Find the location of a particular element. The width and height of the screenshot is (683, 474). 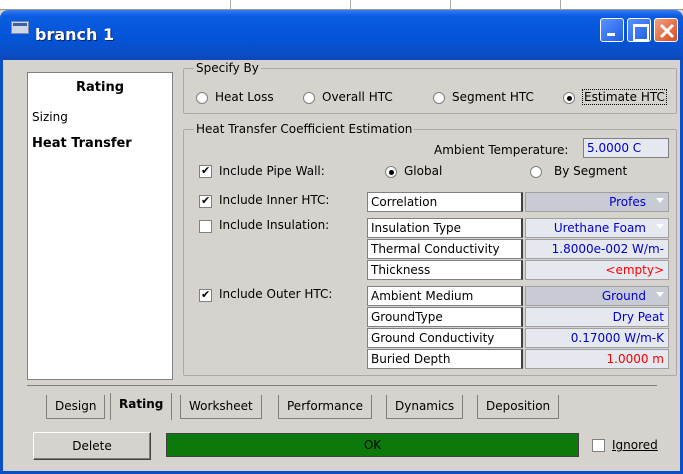

ambient-temperature-input: 5.0000 C is located at coordinates (626, 148).